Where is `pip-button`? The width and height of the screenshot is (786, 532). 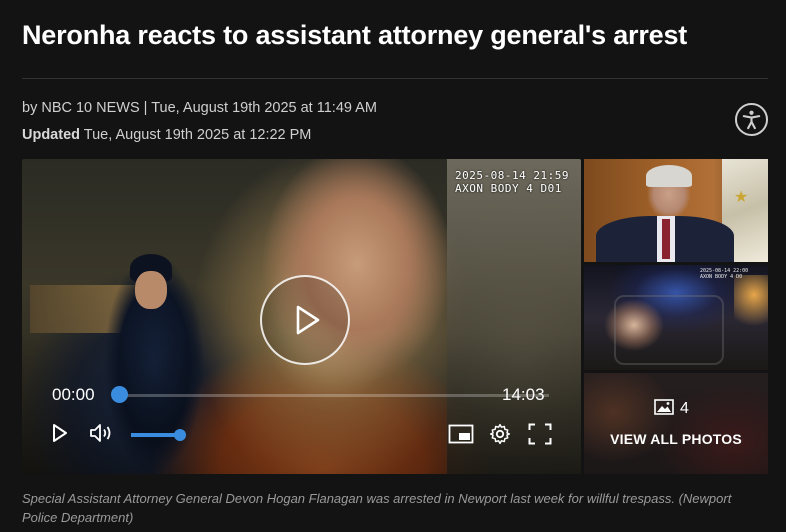 pip-button is located at coordinates (461, 436).